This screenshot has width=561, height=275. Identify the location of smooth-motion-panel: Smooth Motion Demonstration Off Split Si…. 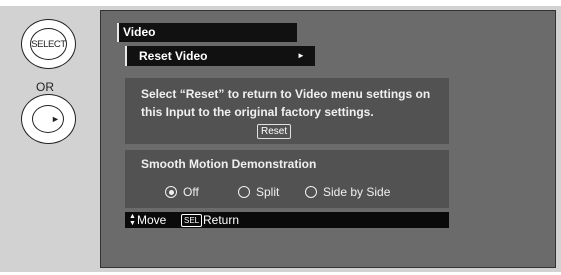
(287, 179).